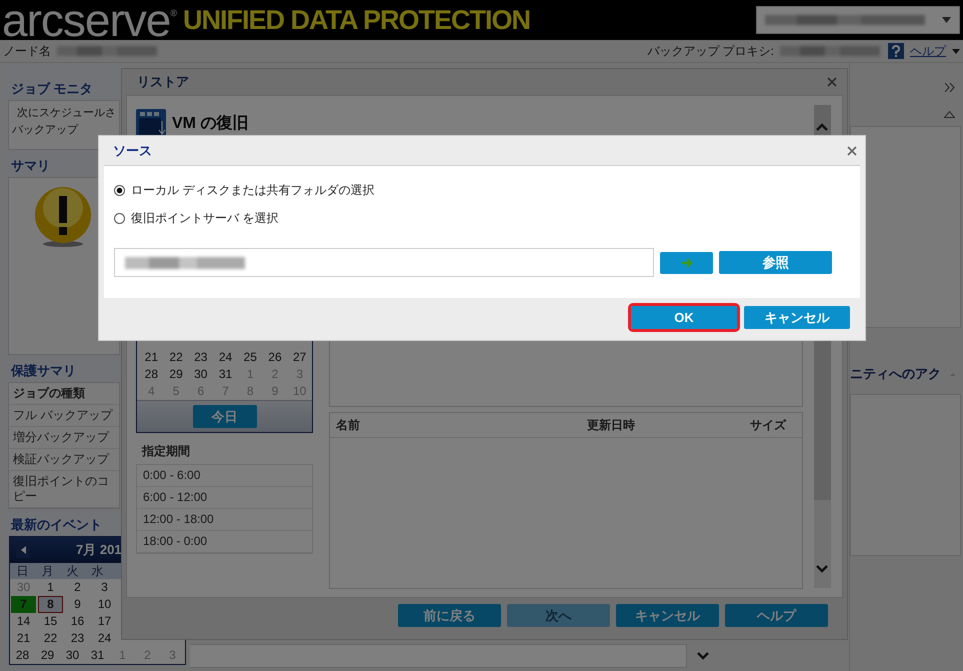  I want to click on job-type-item: 増分バックアップ, so click(64, 438).